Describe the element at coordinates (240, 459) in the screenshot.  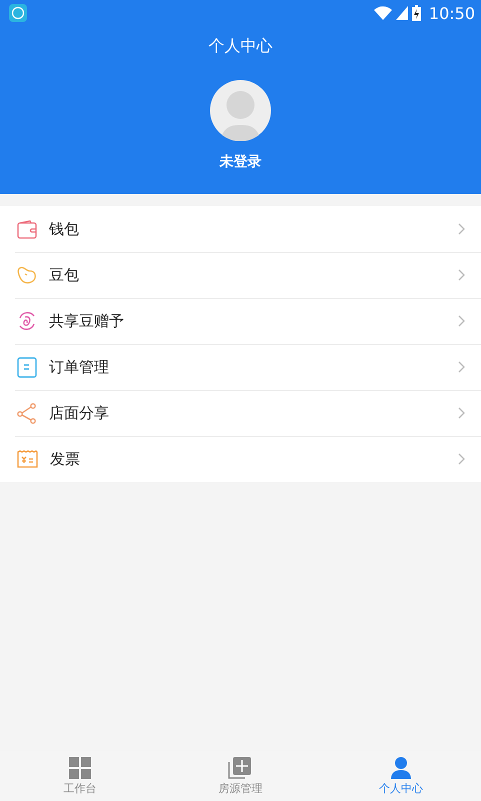
I see `menu-item: 发票` at that location.